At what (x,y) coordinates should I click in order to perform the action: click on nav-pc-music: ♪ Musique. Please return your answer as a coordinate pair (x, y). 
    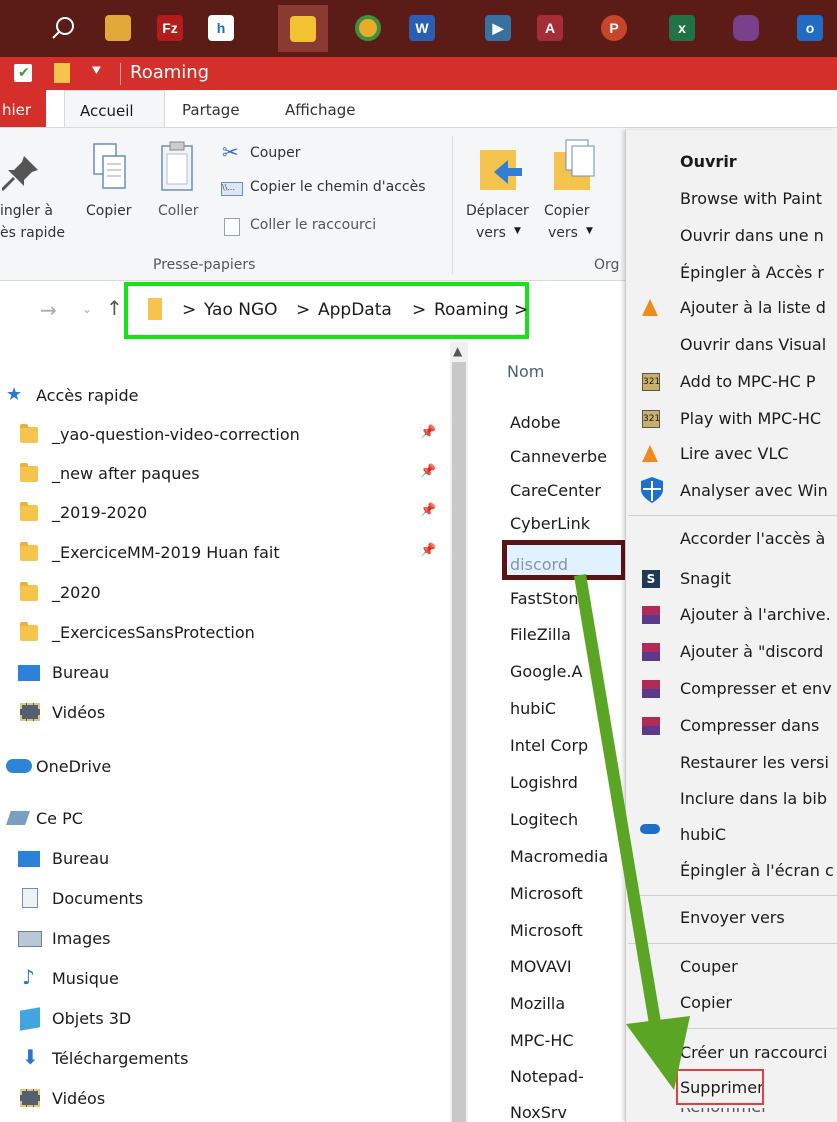
    Looking at the image, I should click on (230, 978).